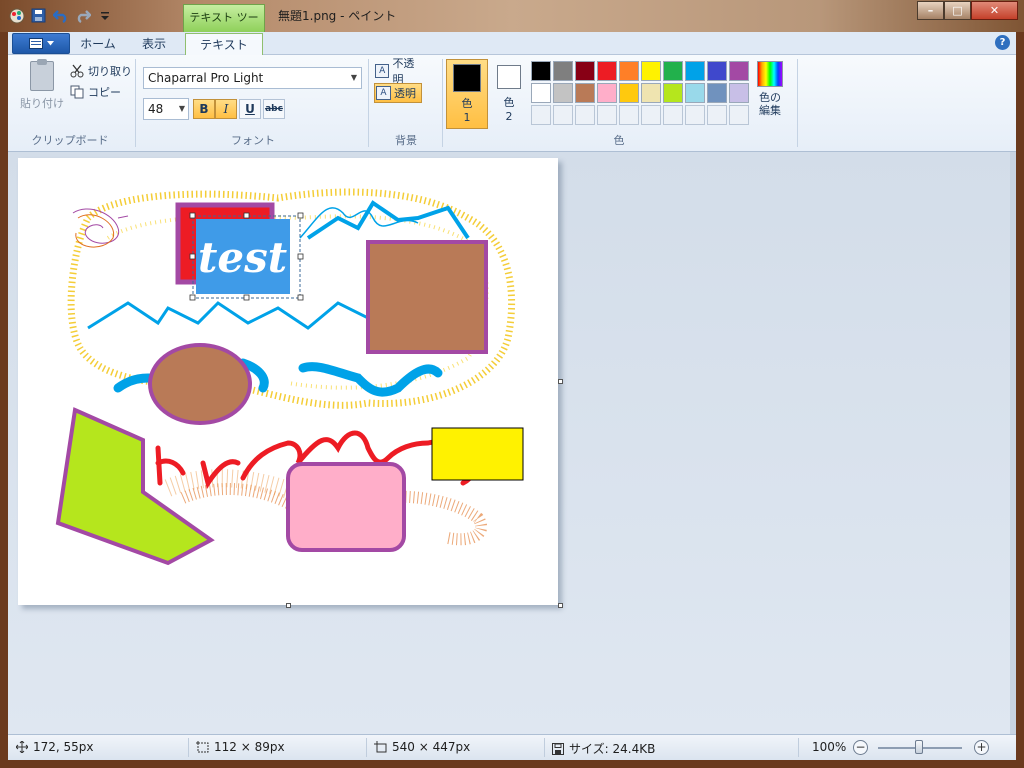 The width and height of the screenshot is (1024, 768). What do you see at coordinates (509, 116) in the screenshot?
I see `color2-index: 2` at bounding box center [509, 116].